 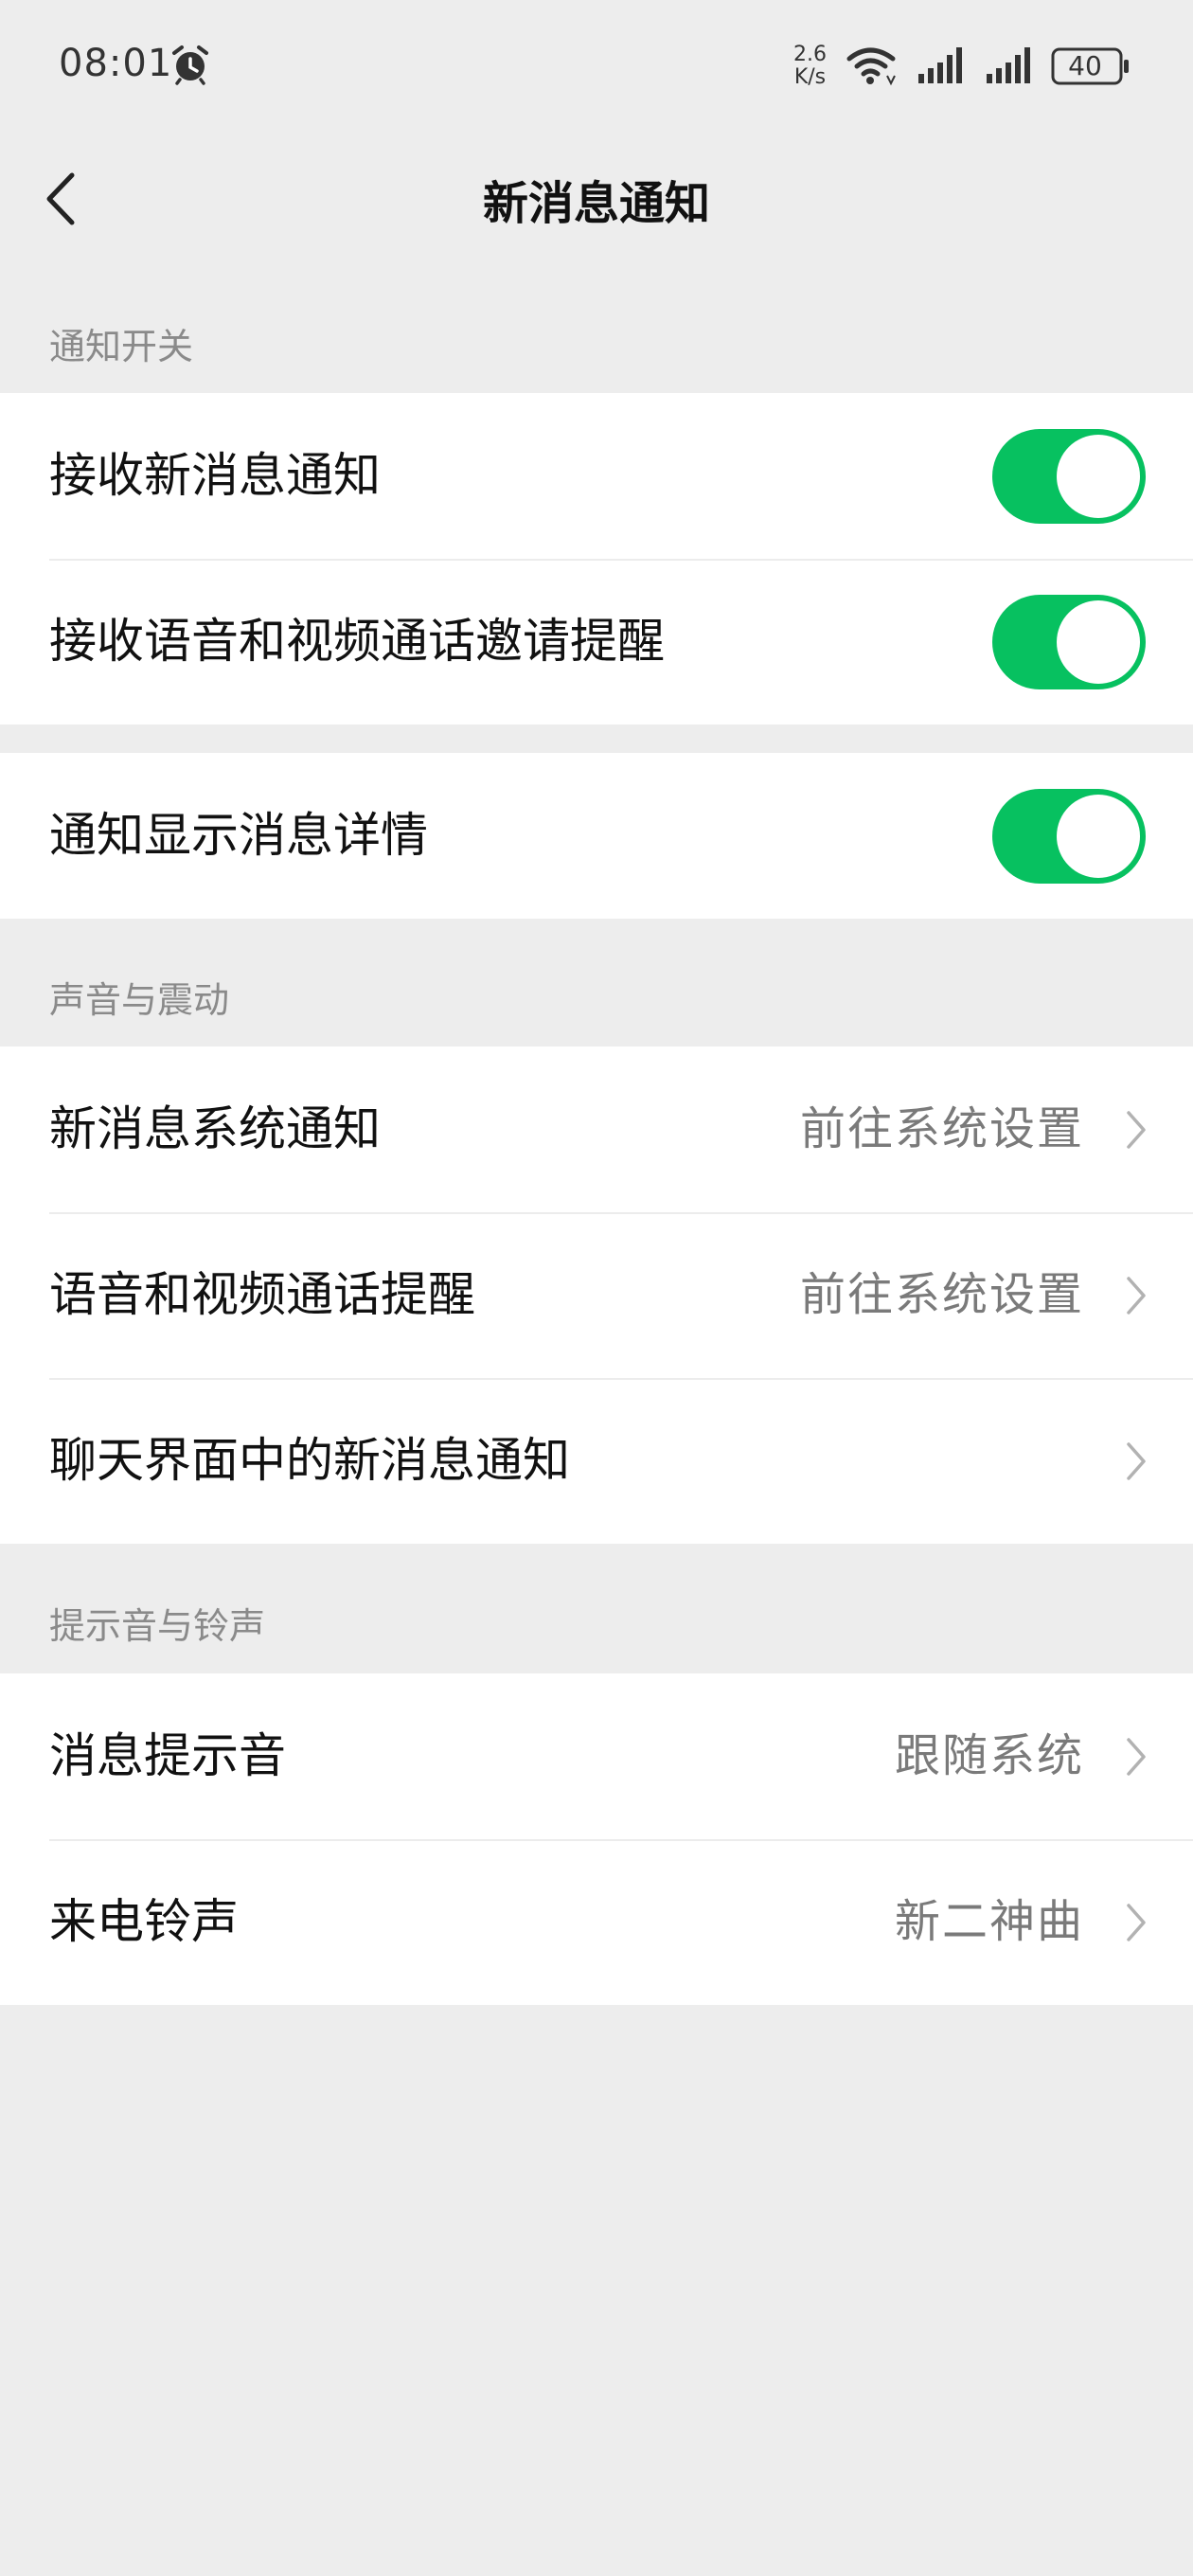 I want to click on row-label: 语音和视频通话提醒, so click(x=262, y=1294).